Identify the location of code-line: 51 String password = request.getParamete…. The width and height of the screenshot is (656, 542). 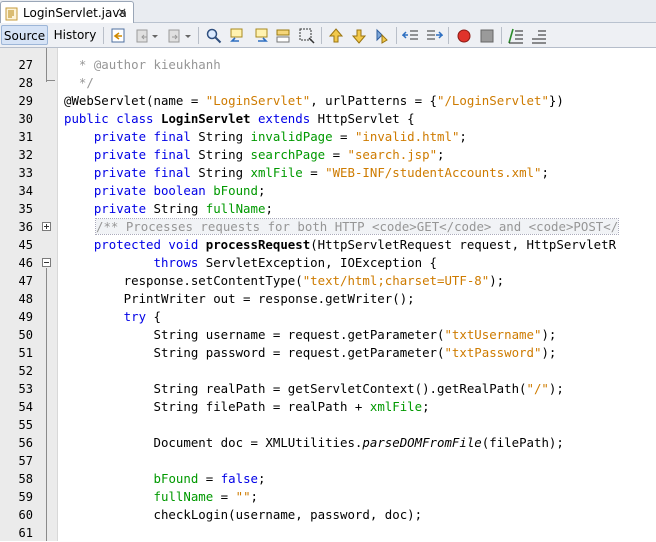
(328, 353).